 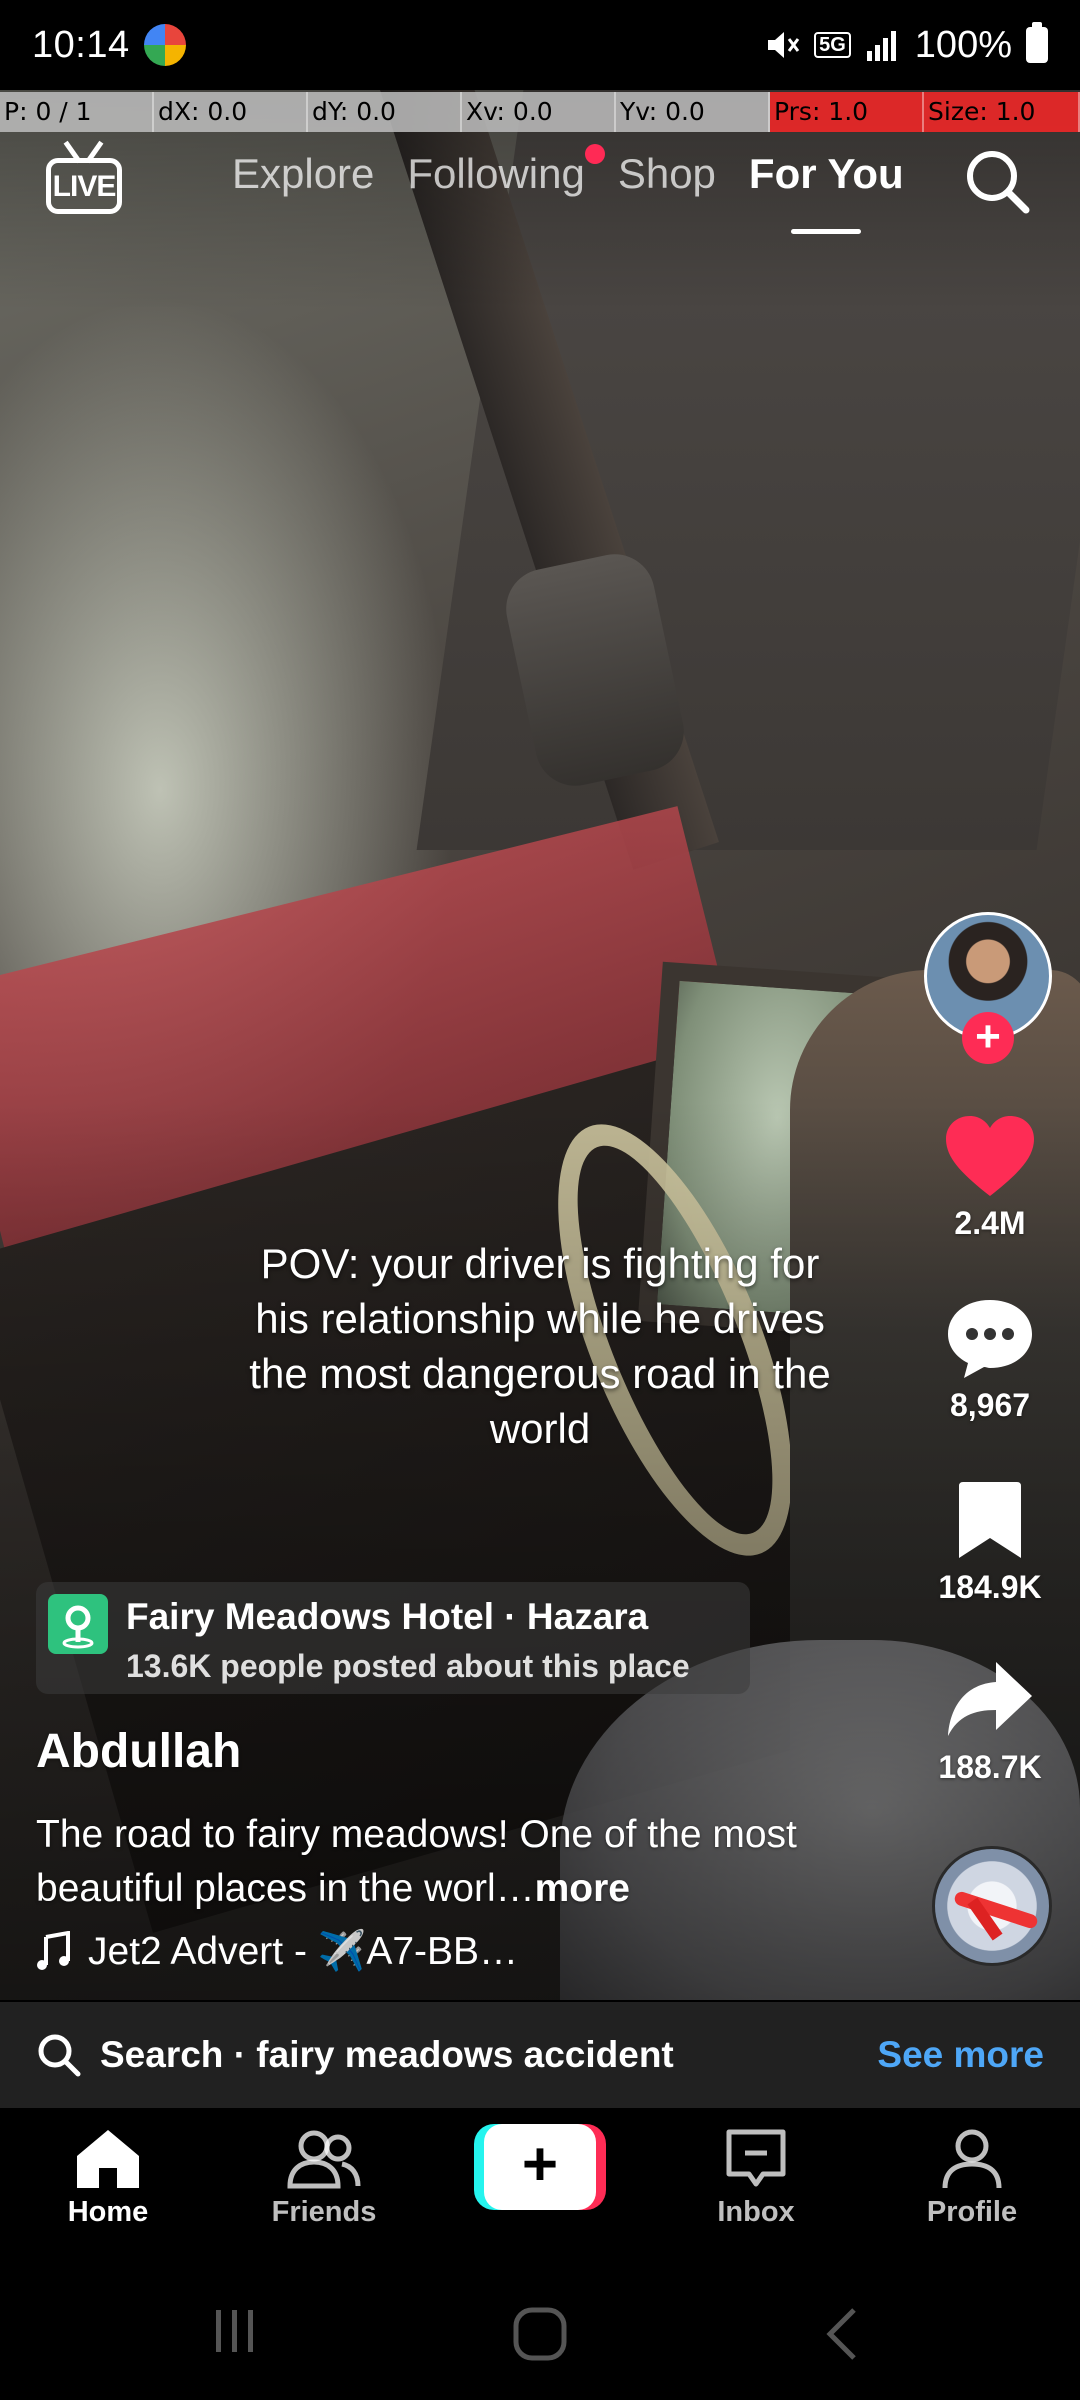 What do you see at coordinates (582, 1888) in the screenshot?
I see `caption-more-link: more` at bounding box center [582, 1888].